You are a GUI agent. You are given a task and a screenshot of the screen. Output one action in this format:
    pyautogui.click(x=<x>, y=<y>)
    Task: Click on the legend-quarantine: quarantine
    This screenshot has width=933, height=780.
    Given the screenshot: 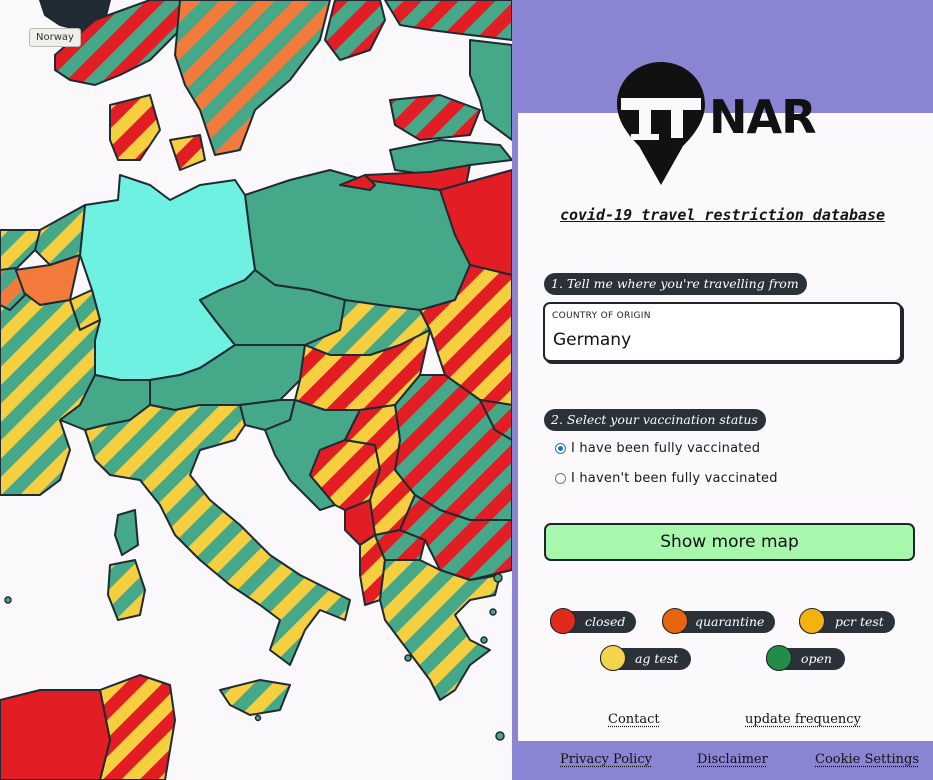 What is the action you would take?
    pyautogui.click(x=718, y=621)
    